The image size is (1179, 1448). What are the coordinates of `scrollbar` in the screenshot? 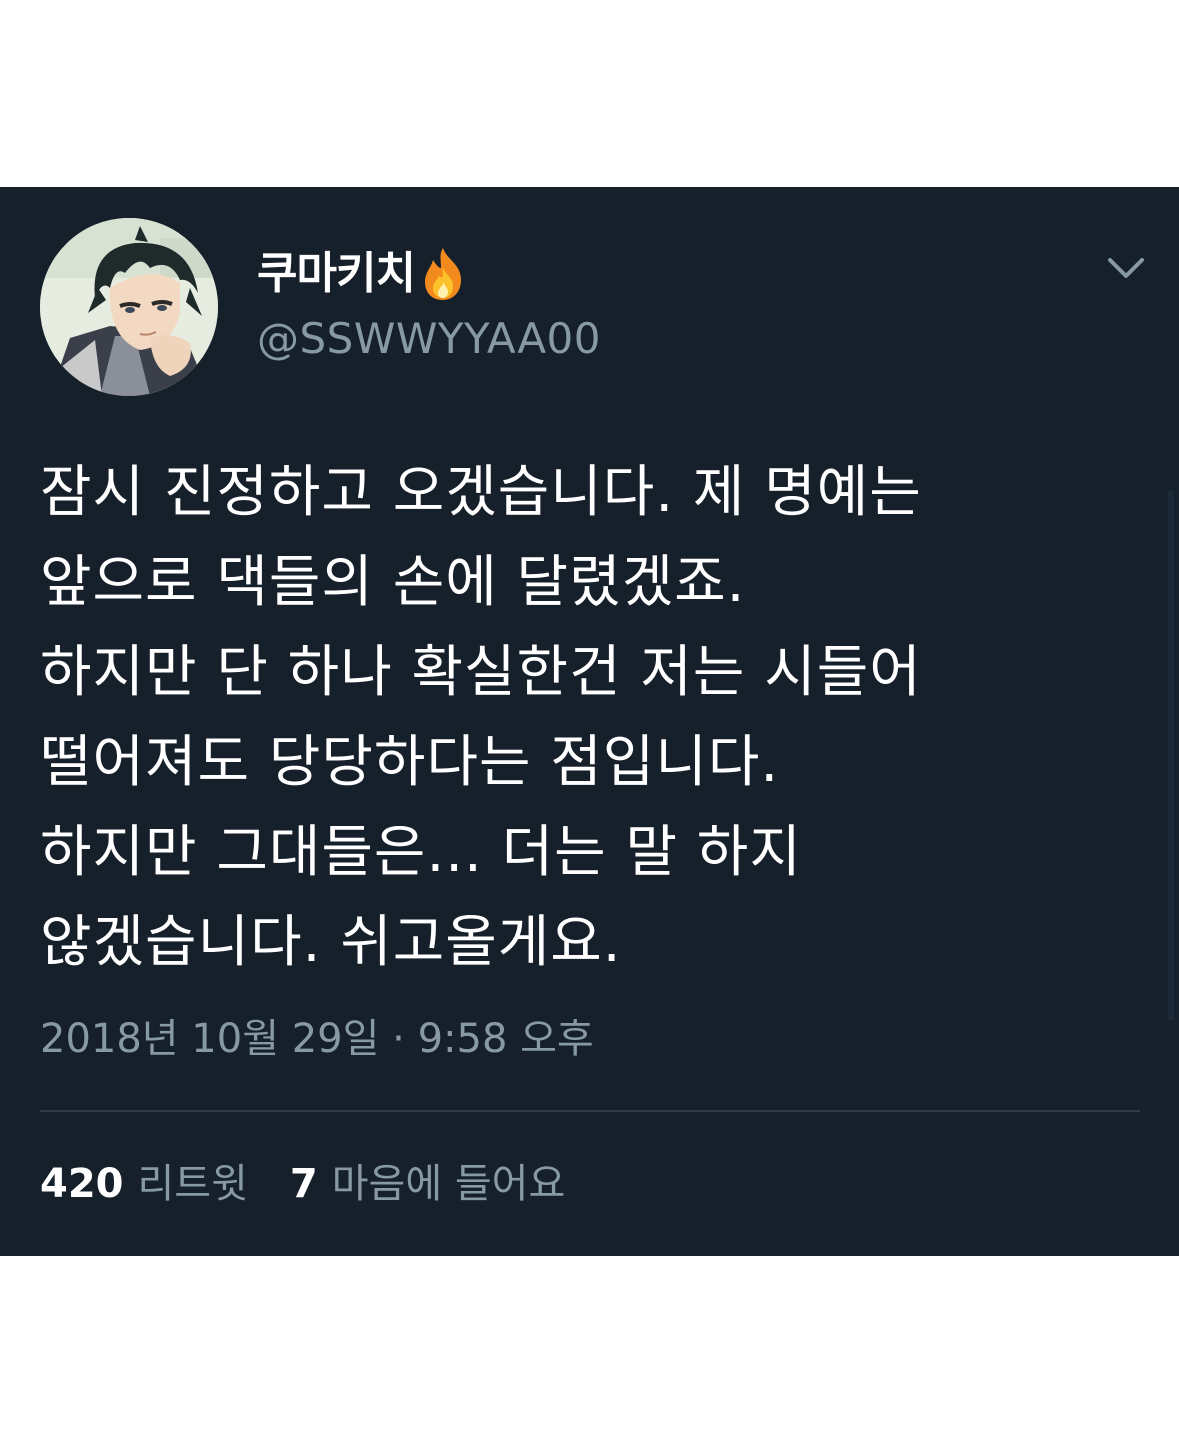 It's located at (1171, 755).